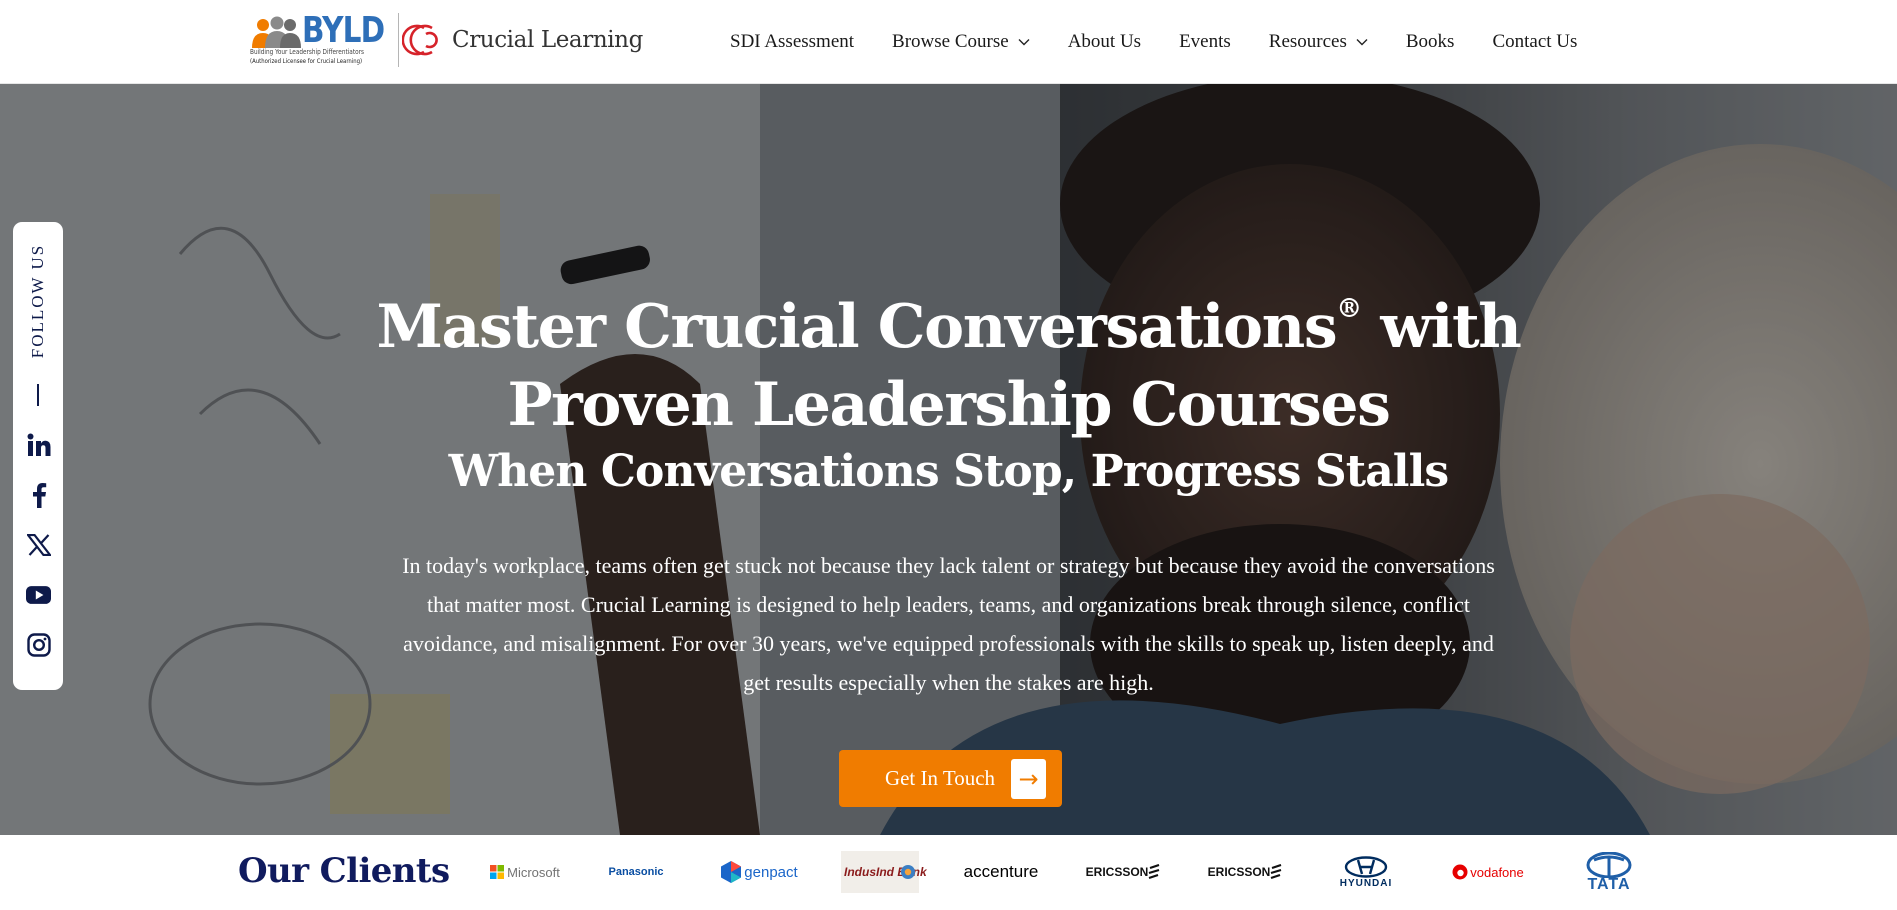 This screenshot has width=1897, height=910. I want to click on arrow-right-icon: →, so click(1028, 778).